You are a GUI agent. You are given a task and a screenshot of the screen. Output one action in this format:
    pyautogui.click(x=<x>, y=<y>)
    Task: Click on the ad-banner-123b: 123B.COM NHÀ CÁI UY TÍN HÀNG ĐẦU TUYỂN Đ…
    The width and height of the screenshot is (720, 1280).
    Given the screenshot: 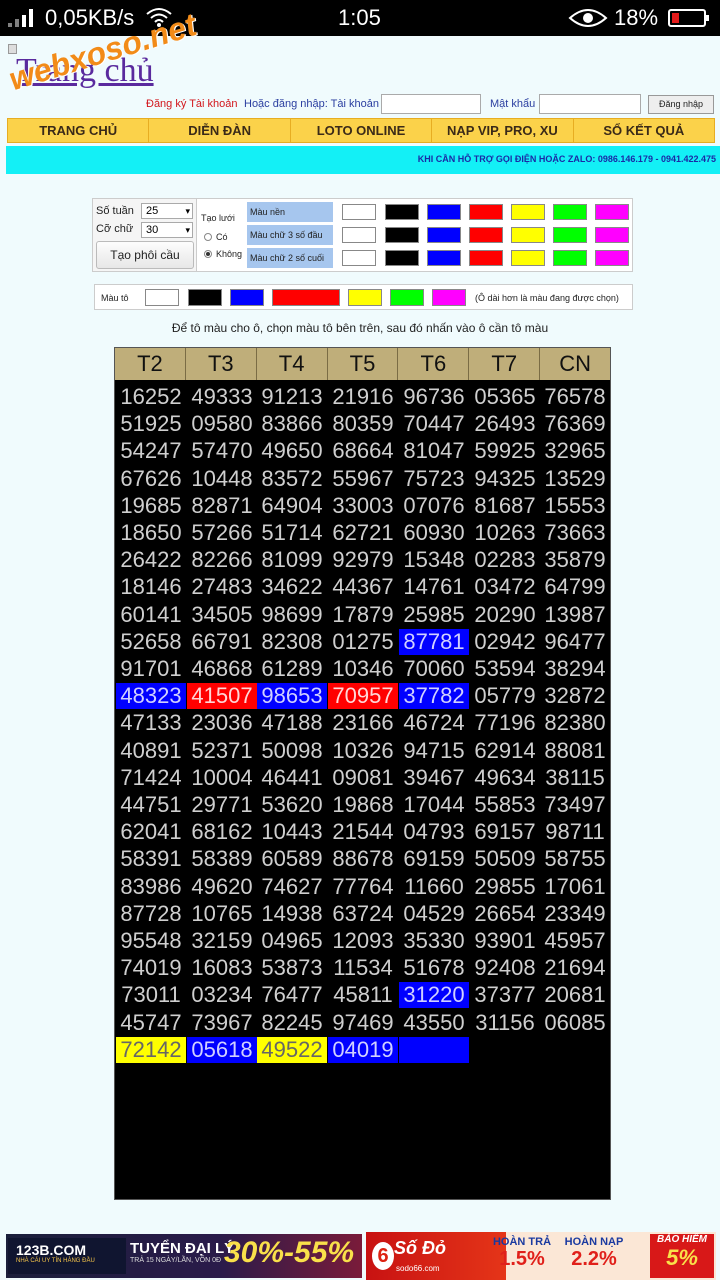 What is the action you would take?
    pyautogui.click(x=184, y=1256)
    